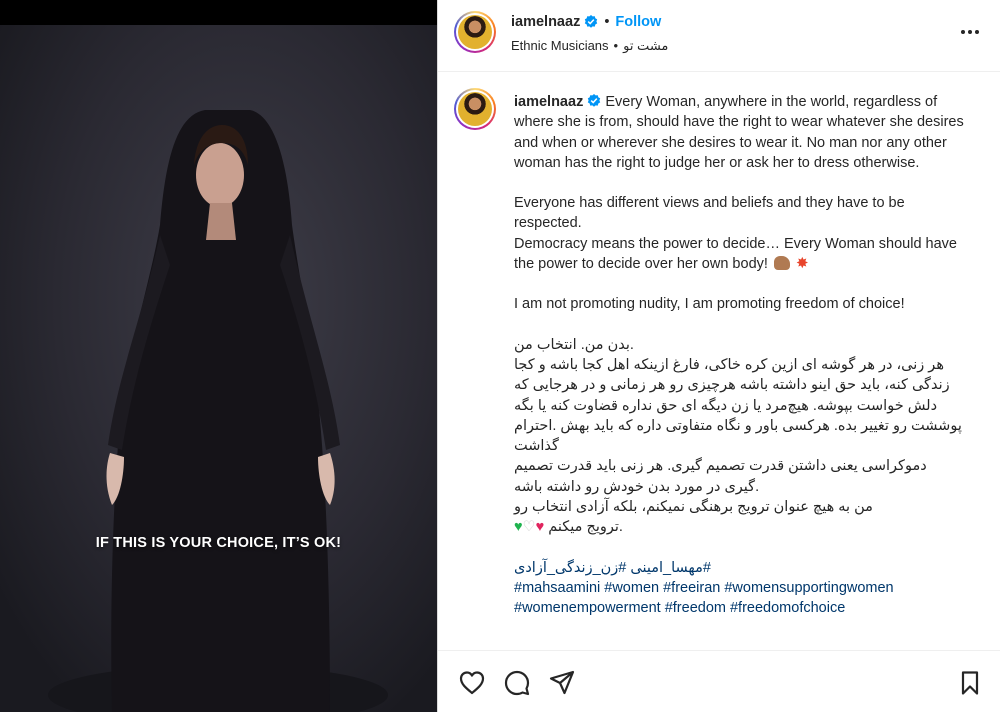  I want to click on author-username: iamelnaaz, so click(545, 22).